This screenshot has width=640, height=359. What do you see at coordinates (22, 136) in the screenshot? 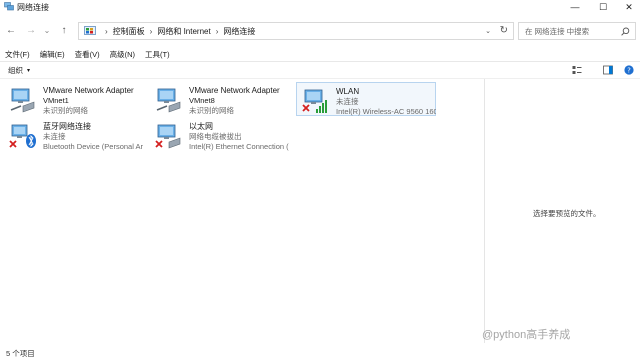
I see `bluetooth-adapter-icon` at bounding box center [22, 136].